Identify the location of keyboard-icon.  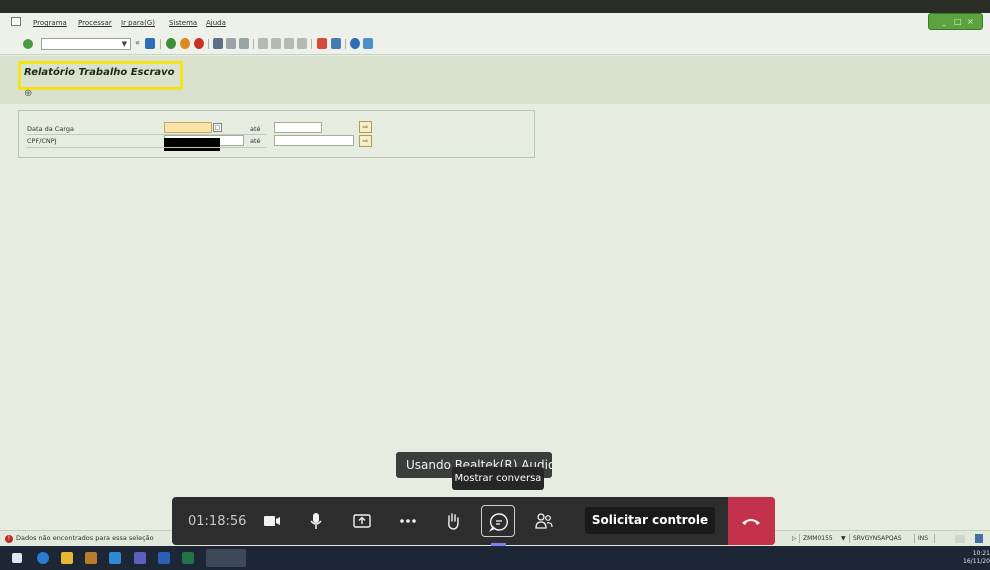
(960, 539).